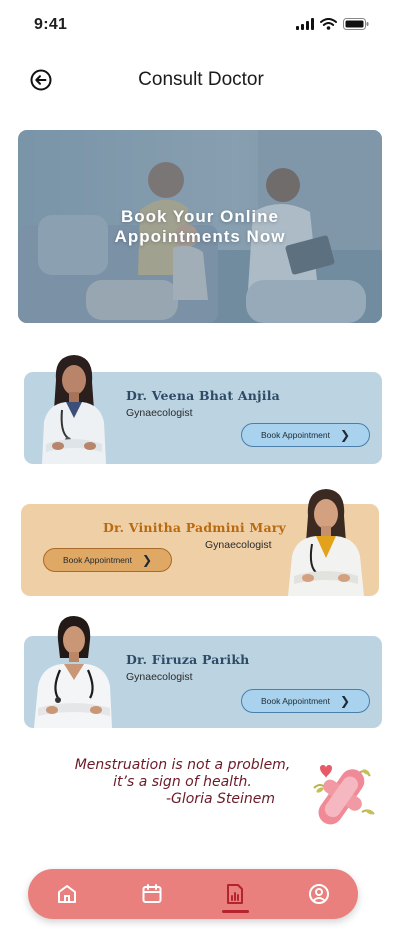 This screenshot has height=948, width=402. I want to click on doctor-name: Dr. Firuza Parikh, so click(188, 659).